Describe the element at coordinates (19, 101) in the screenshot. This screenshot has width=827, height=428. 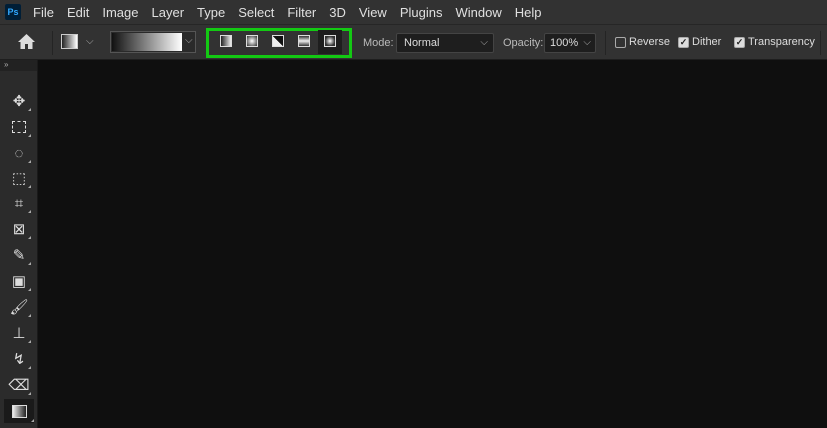
I see `move-tool-icon: ✥` at that location.